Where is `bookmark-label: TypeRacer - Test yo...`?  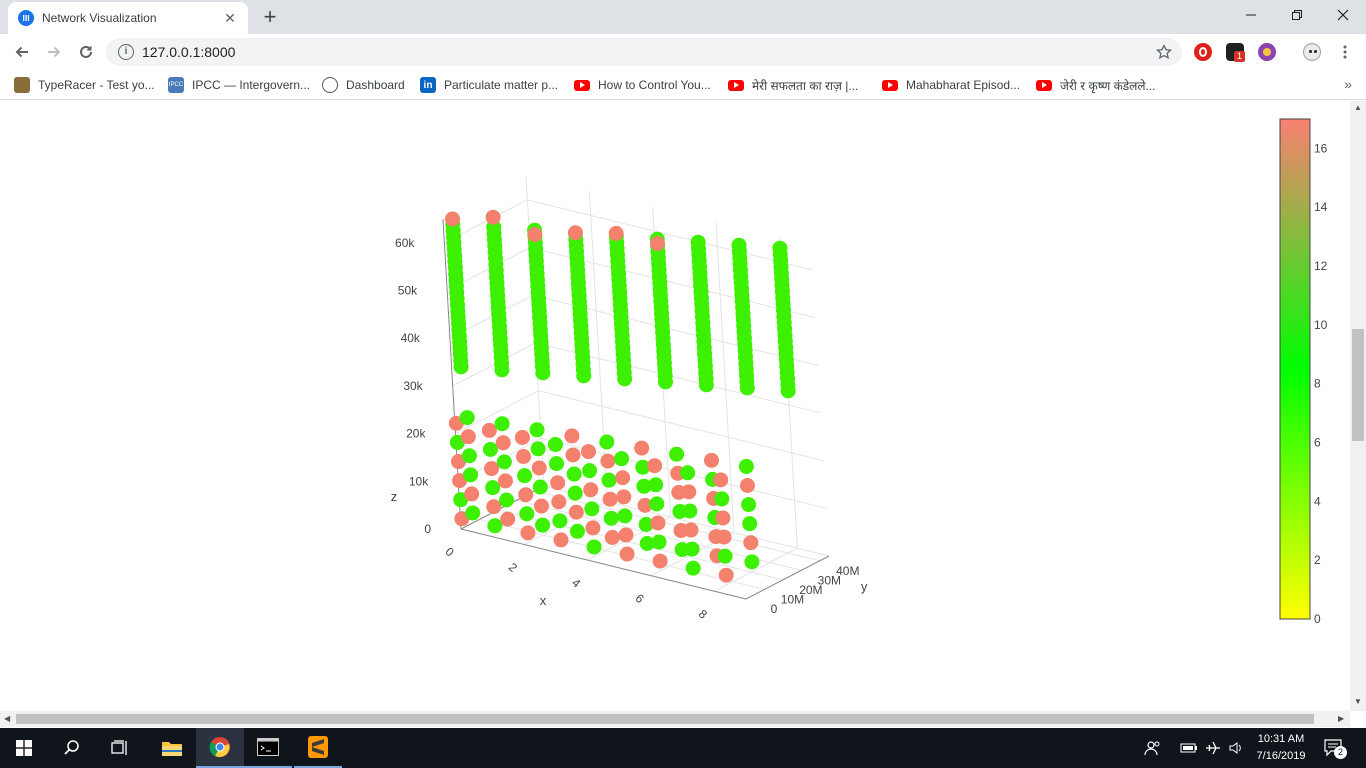 bookmark-label: TypeRacer - Test yo... is located at coordinates (96, 85).